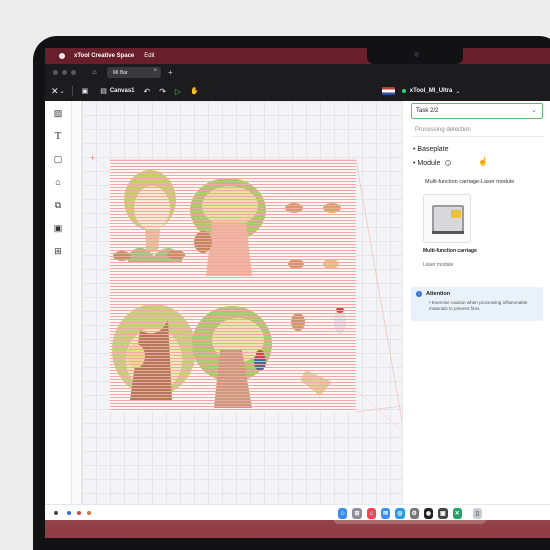  Describe the element at coordinates (297, 56) in the screenshot. I see `system-menu-bar: xTool Creative Space Edit` at that location.